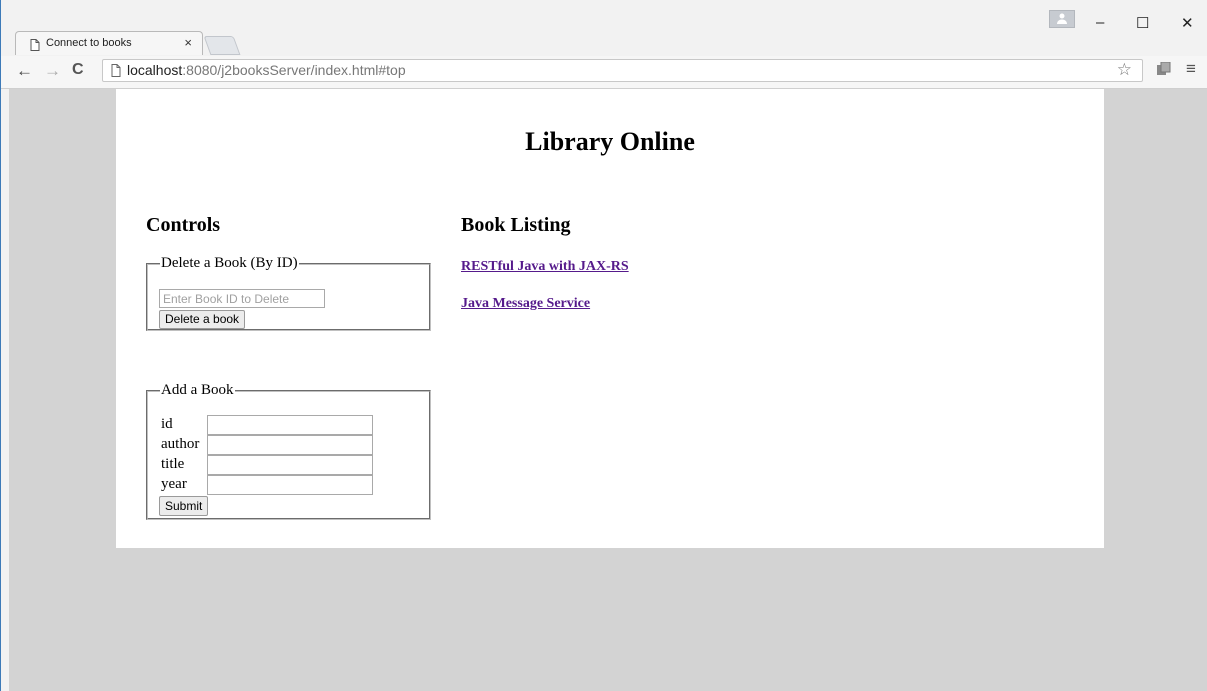 This screenshot has height=691, width=1207. What do you see at coordinates (229, 263) in the screenshot?
I see `delete-book-legend: Delete a Book (By ID)` at bounding box center [229, 263].